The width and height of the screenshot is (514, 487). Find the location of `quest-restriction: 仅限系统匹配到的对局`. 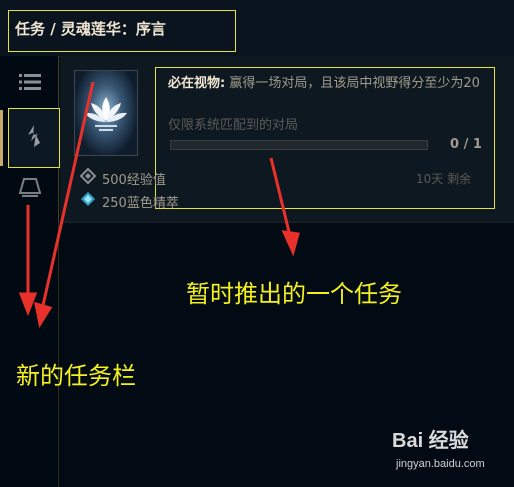

quest-restriction: 仅限系统匹配到的对局 is located at coordinates (233, 125).